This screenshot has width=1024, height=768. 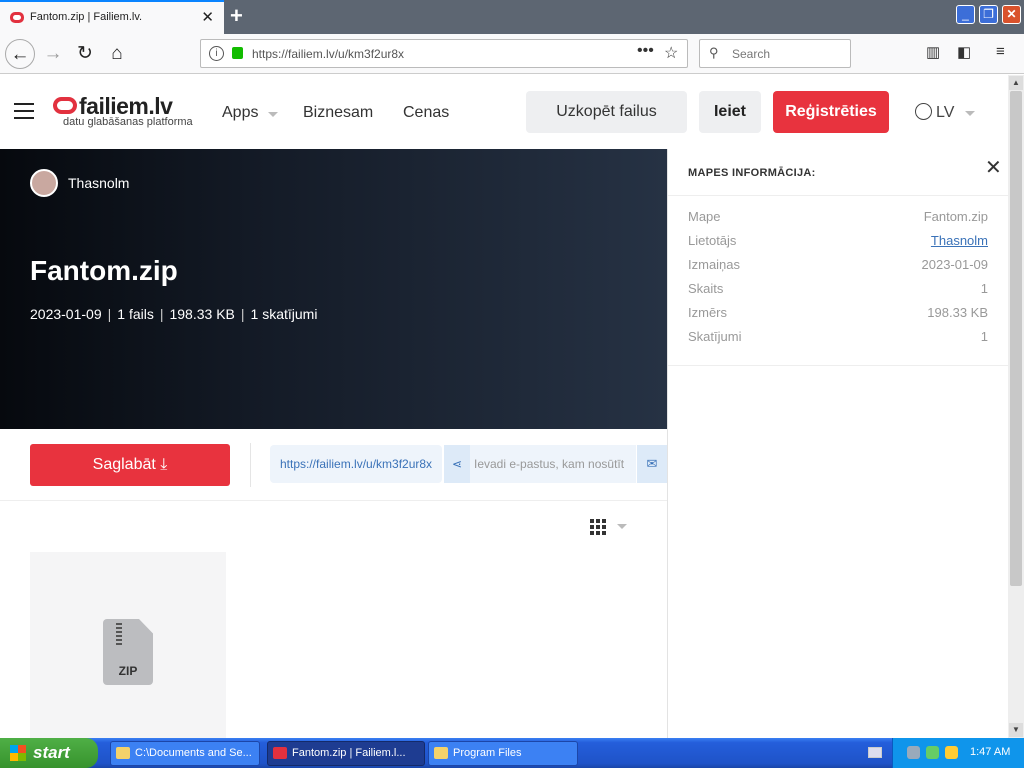 I want to click on browser-tab: Fantom.zip | Failiem.lv. ✕, so click(x=112, y=17).